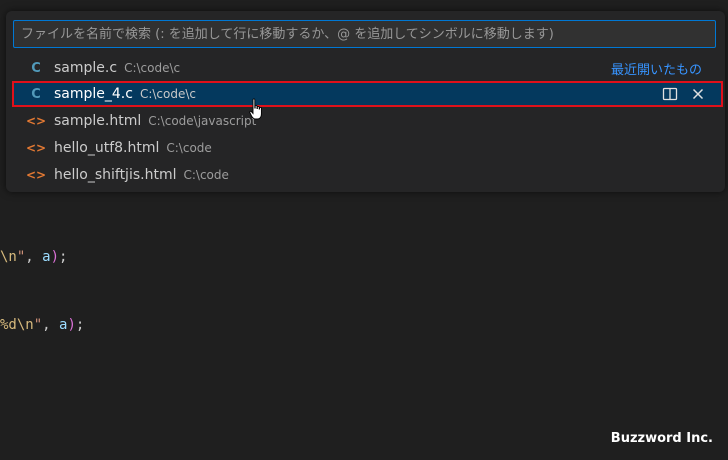 This screenshot has width=728, height=460. I want to click on file-search-input, so click(364, 34).